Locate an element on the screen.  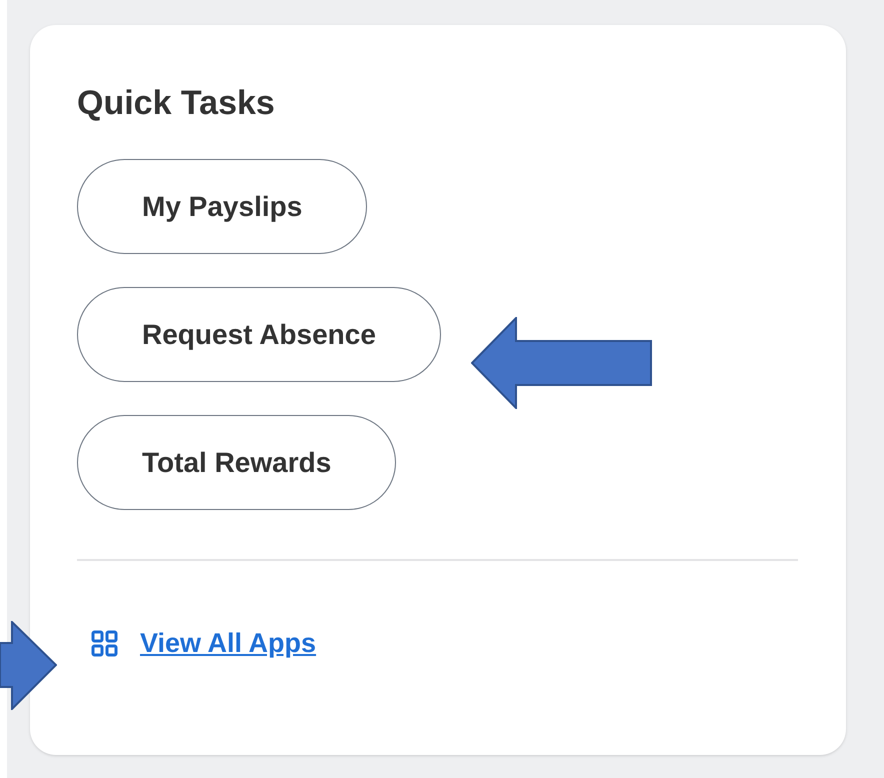
app-grid-icon is located at coordinates (104, 643).